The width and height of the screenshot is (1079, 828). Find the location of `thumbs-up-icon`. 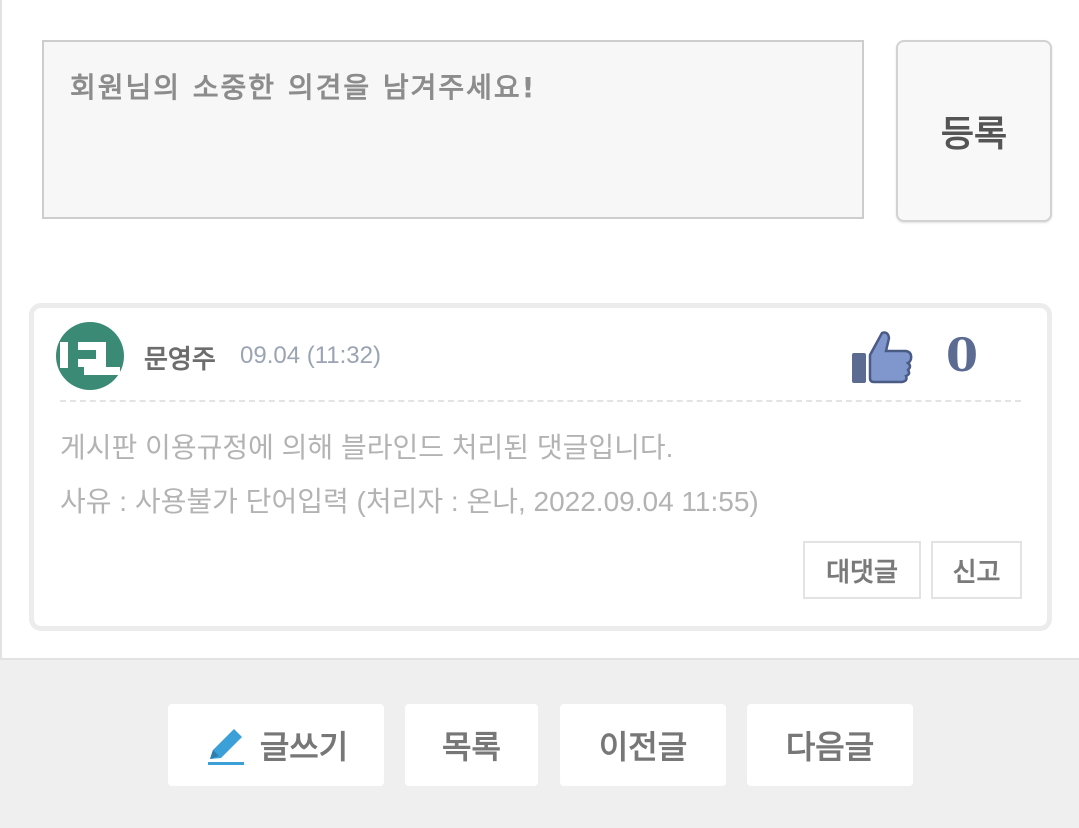

thumbs-up-icon is located at coordinates (882, 357).